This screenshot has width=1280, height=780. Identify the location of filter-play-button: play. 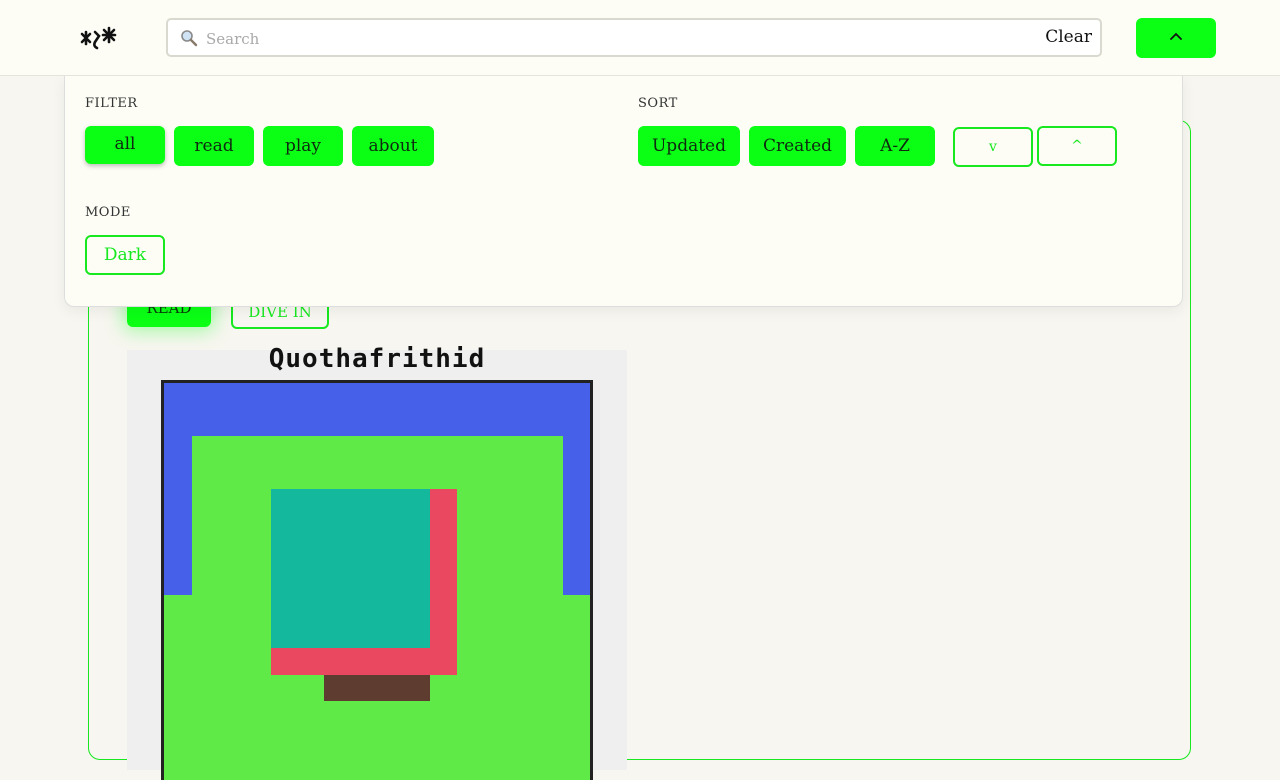
(303, 146).